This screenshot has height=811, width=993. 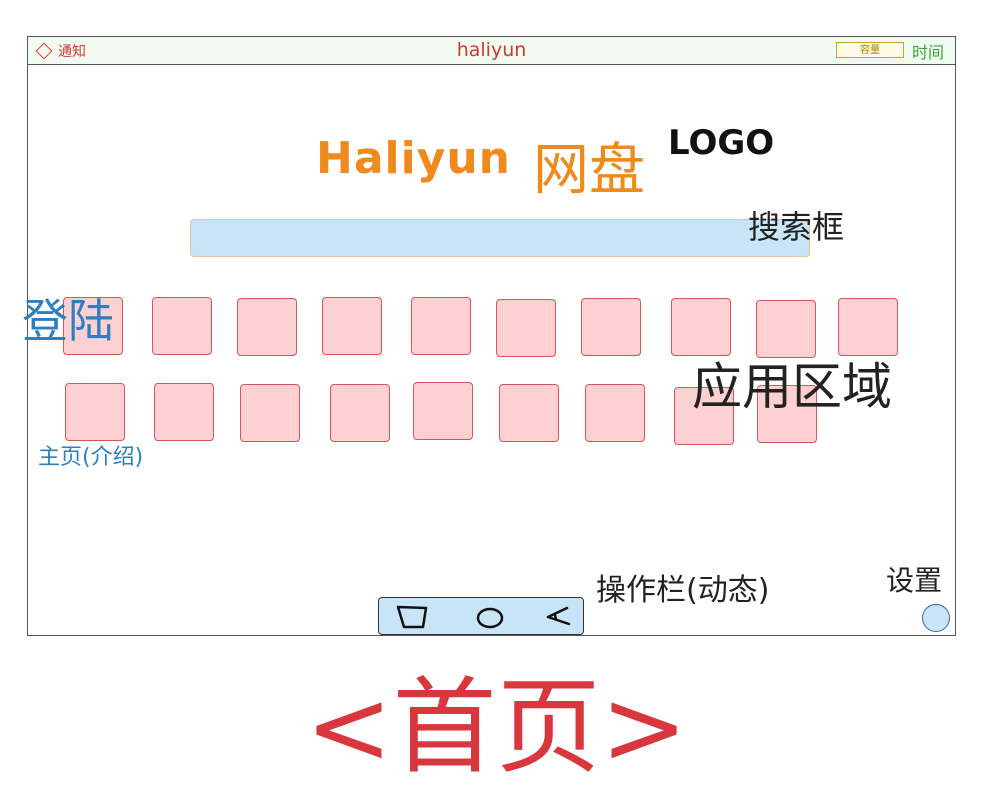 I want to click on settings-label: 设置, so click(x=914, y=580).